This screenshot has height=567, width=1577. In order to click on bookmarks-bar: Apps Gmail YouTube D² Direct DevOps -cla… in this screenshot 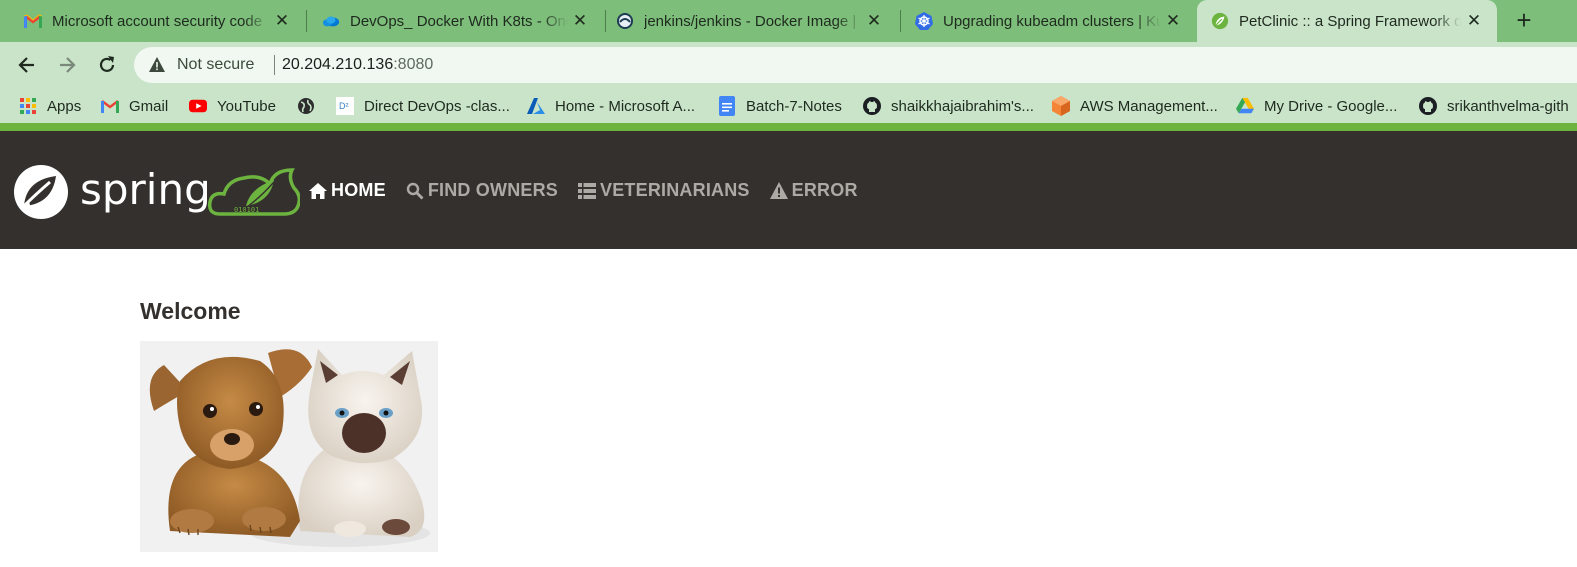, I will do `click(788, 105)`.